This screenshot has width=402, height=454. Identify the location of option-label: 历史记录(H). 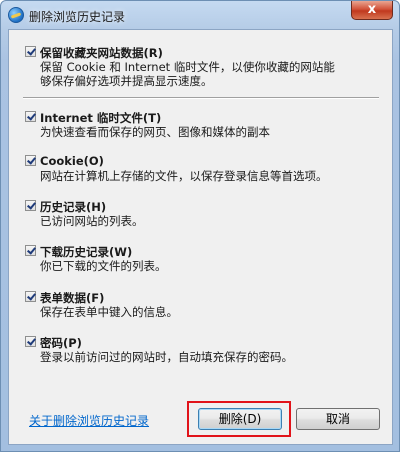
(73, 207).